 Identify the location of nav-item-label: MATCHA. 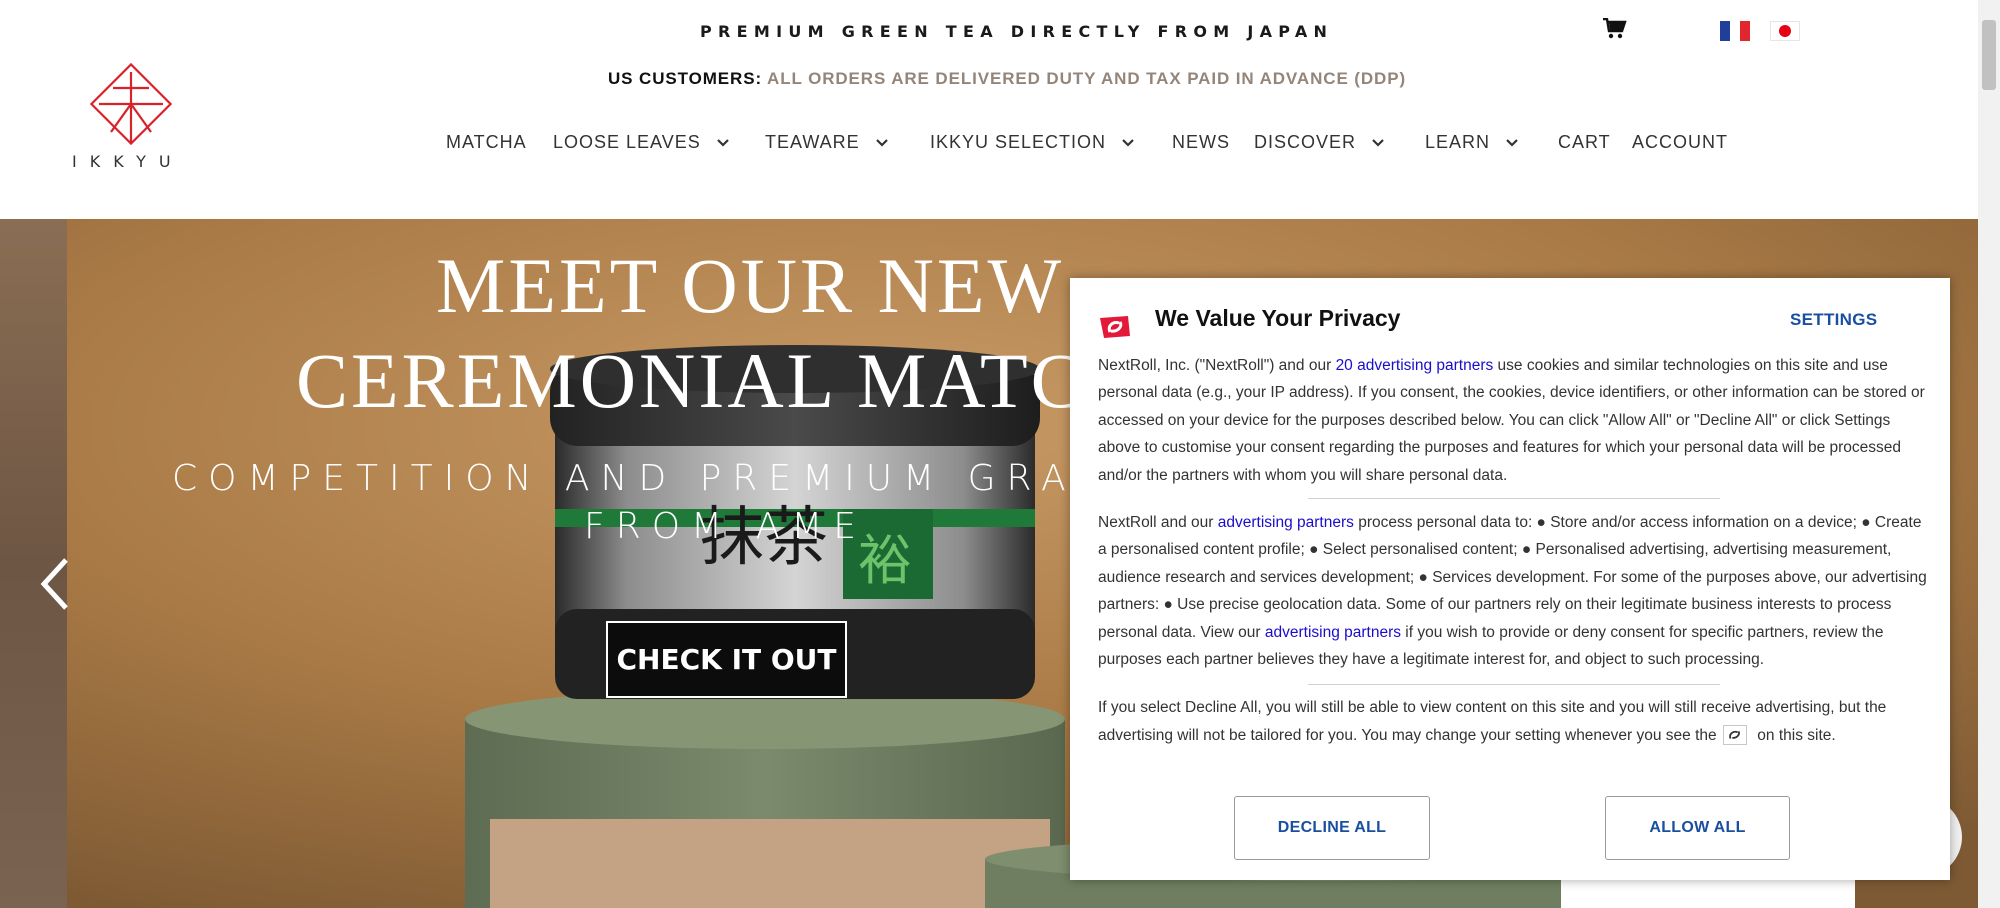
(486, 142).